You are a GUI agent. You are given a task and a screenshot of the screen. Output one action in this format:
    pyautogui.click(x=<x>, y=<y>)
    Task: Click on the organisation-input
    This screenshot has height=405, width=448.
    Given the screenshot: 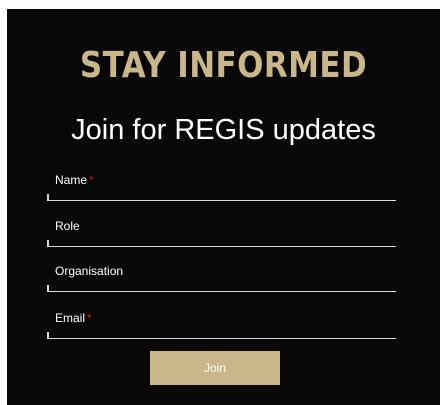 What is the action you would take?
    pyautogui.click(x=221, y=283)
    